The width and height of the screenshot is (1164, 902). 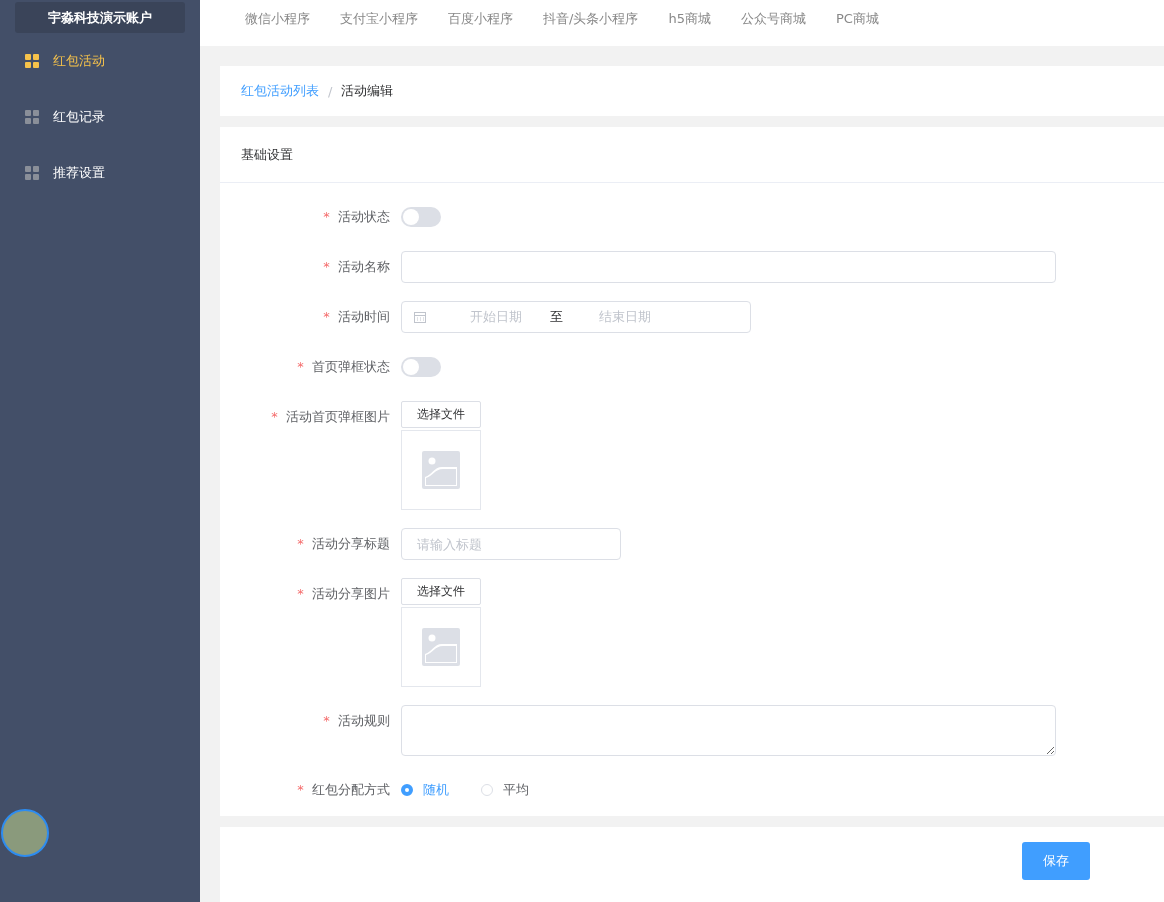 What do you see at coordinates (420, 317) in the screenshot?
I see `calendar-icon` at bounding box center [420, 317].